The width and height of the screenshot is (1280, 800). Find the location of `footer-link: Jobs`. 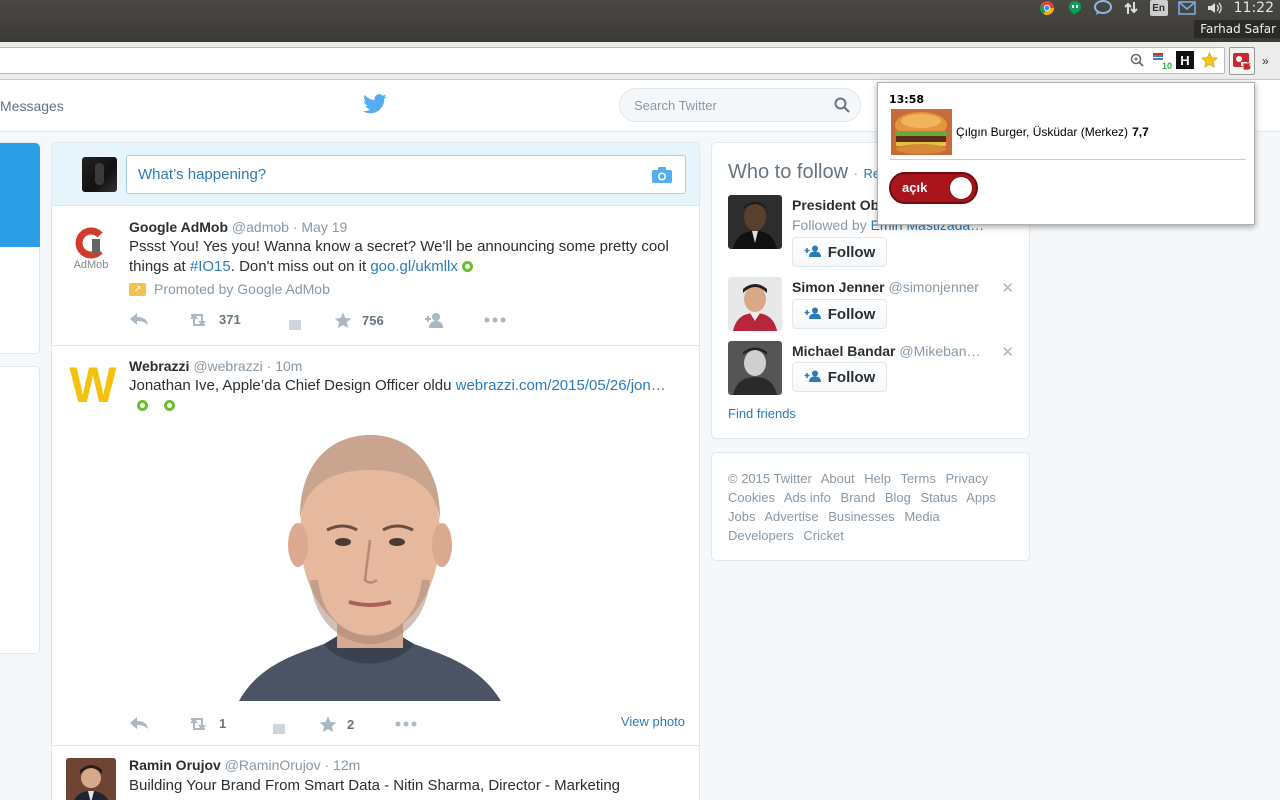

footer-link: Jobs is located at coordinates (741, 516).